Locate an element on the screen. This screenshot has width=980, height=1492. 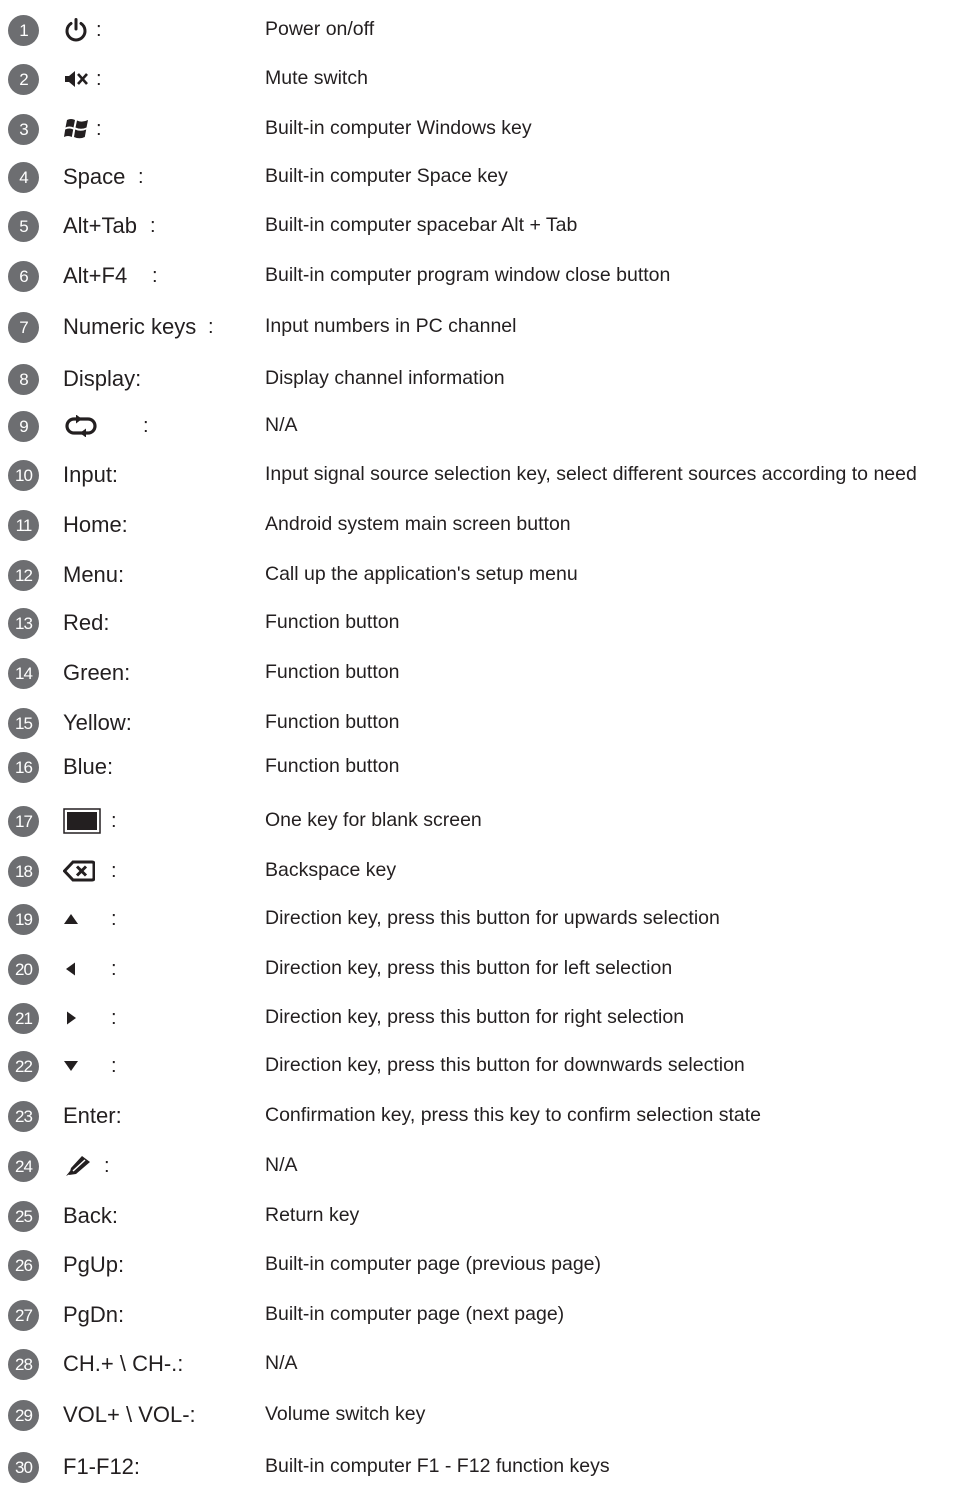
item-number-badge: 5 is located at coordinates (23, 226).